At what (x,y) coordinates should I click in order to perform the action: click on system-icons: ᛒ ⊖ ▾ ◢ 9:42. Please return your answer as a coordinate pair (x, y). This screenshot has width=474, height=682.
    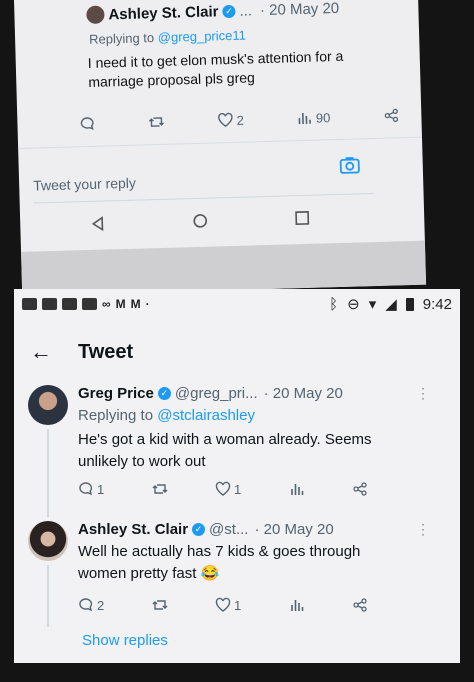
    Looking at the image, I should click on (390, 304).